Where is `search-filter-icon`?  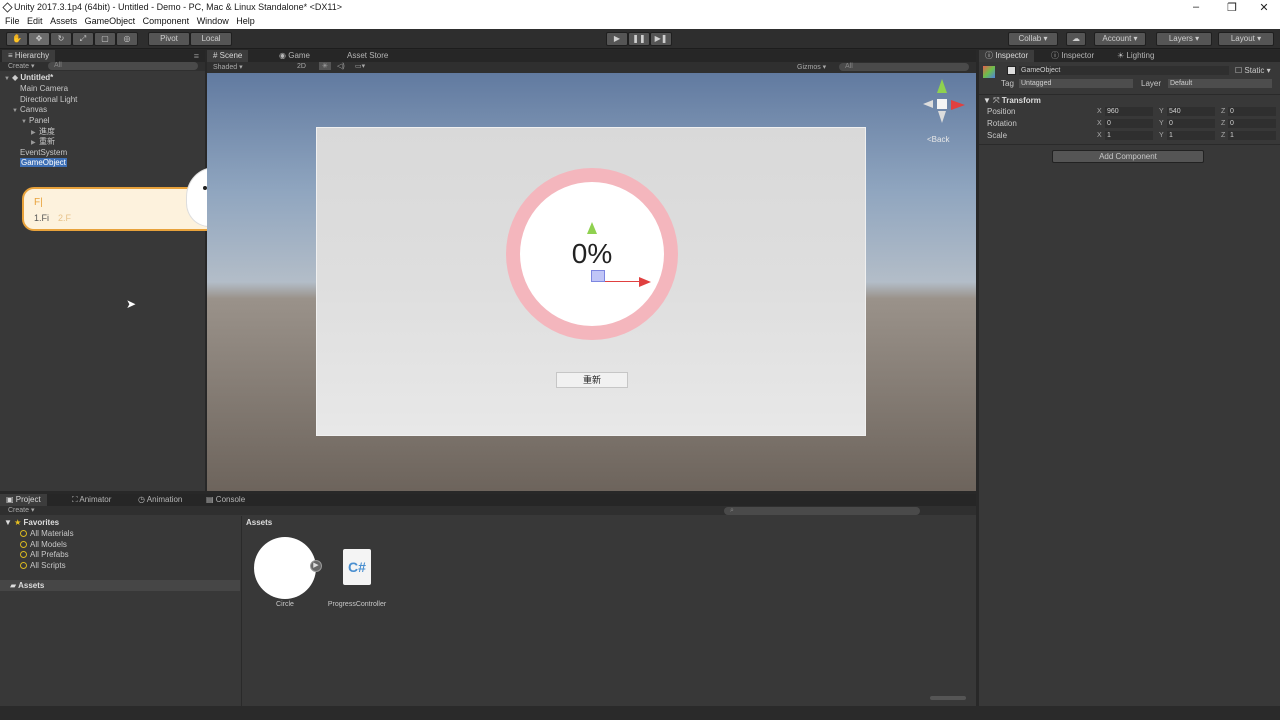 search-filter-icon is located at coordinates (23, 554).